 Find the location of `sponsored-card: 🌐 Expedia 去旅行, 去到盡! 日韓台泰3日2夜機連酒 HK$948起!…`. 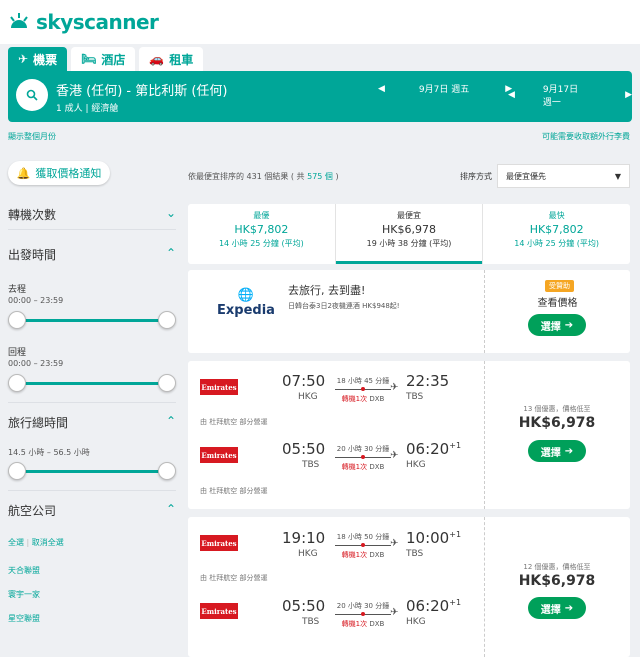

sponsored-card: 🌐 Expedia 去旅行, 去到盡! 日韓台泰3日2夜機連酒 HK$948起!… is located at coordinates (409, 311).